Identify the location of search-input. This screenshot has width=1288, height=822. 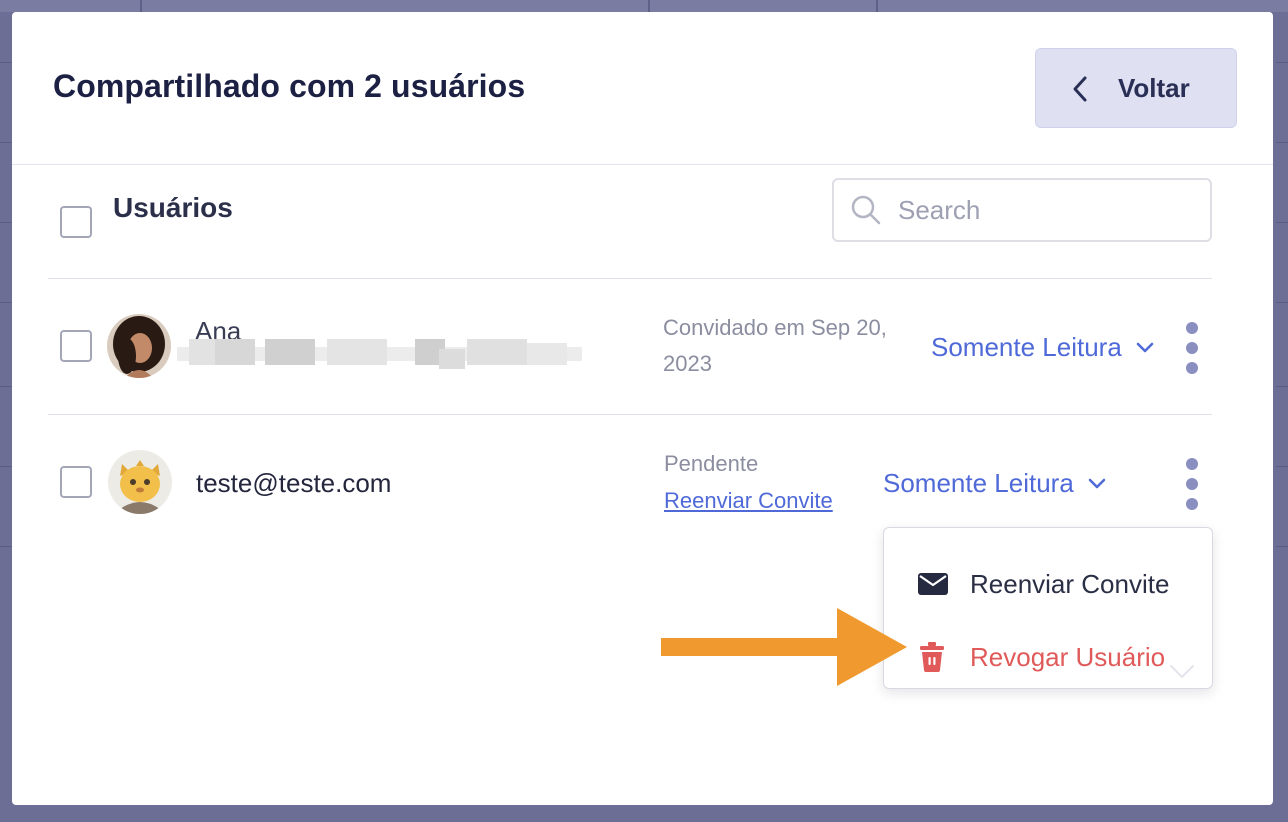
(1048, 210).